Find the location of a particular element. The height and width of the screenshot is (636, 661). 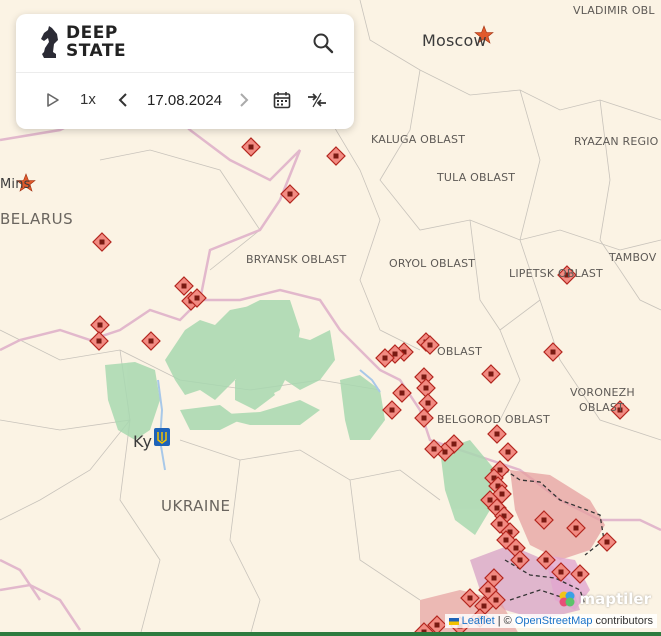

maptiler-text: maptiler is located at coordinates (615, 599).